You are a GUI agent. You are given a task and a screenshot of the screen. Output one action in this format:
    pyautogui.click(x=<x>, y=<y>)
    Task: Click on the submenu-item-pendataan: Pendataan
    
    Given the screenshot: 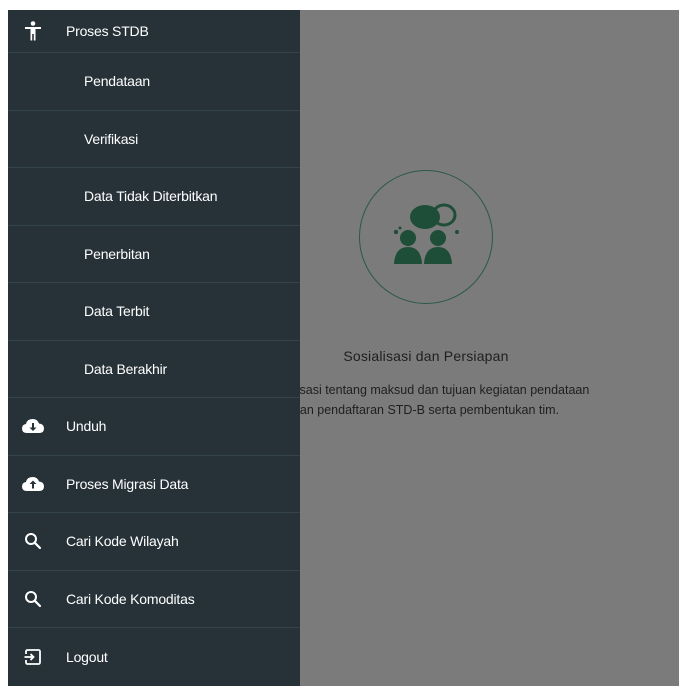 What is the action you would take?
    pyautogui.click(x=154, y=82)
    